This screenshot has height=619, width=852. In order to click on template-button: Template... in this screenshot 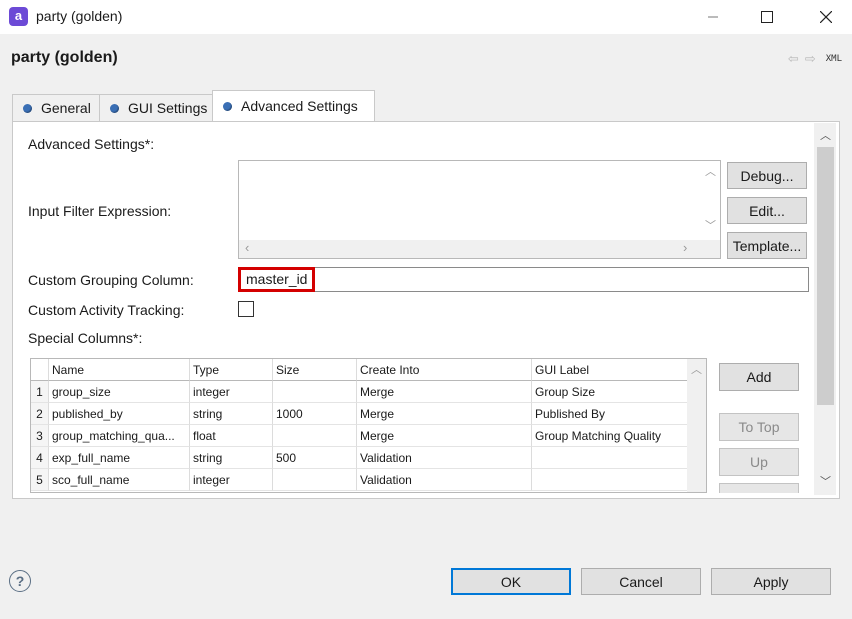, I will do `click(767, 245)`.